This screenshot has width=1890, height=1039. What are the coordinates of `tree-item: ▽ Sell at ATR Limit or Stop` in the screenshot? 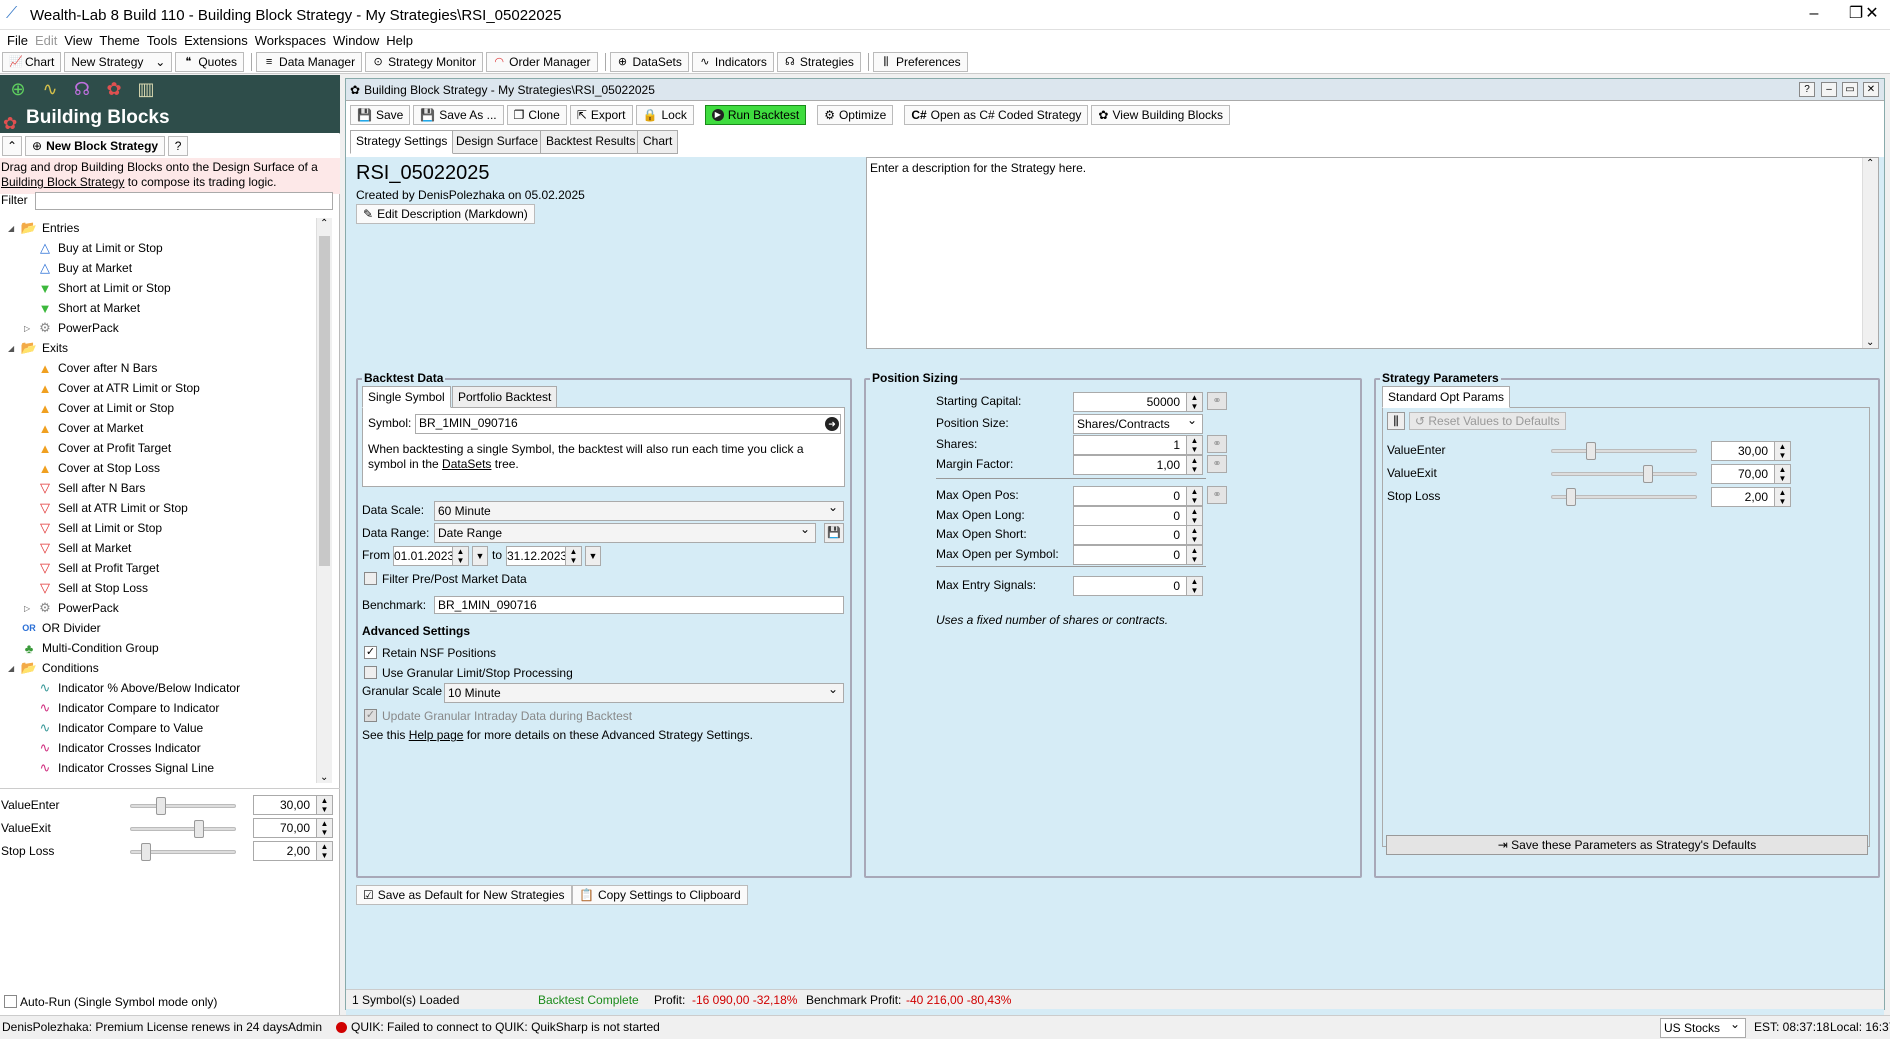 It's located at (158, 508).